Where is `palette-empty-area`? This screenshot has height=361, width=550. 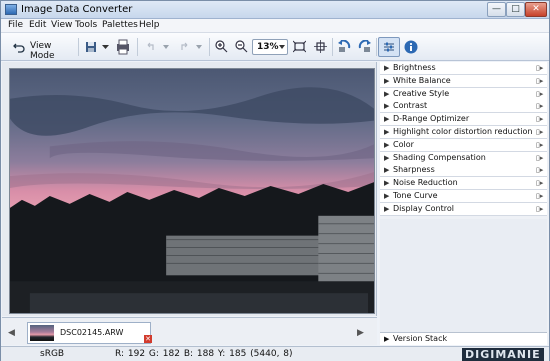 palette-empty-area is located at coordinates (463, 275).